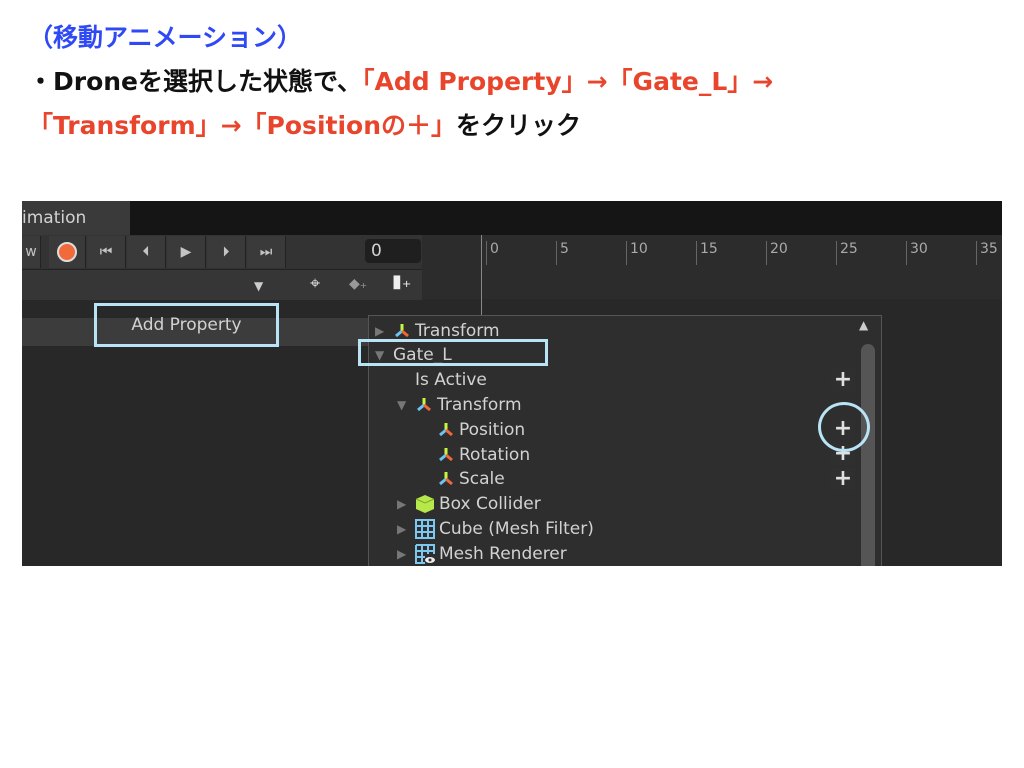 The width and height of the screenshot is (1024, 768). Describe the element at coordinates (777, 253) in the screenshot. I see `ruler-tick-label: 20` at that location.